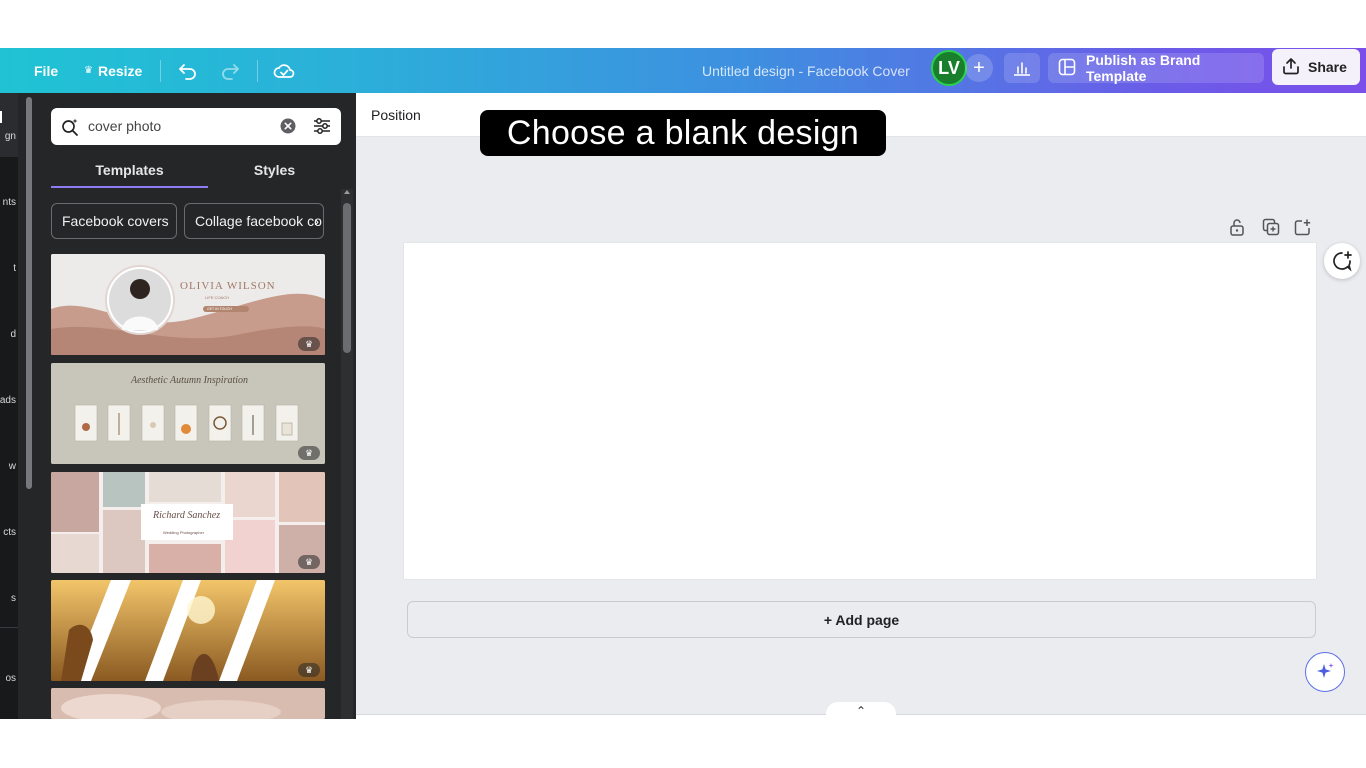 This screenshot has width=1366, height=768. I want to click on file-label: File, so click(46, 70).